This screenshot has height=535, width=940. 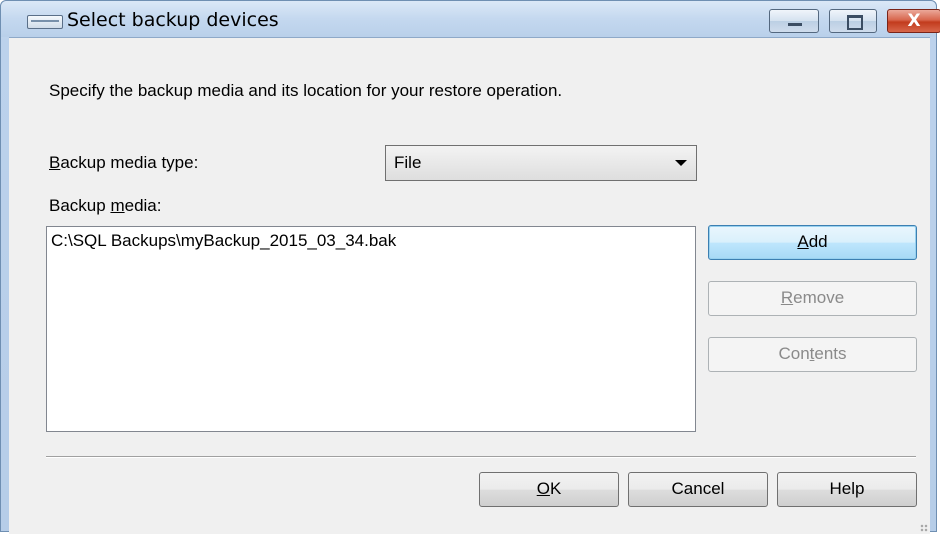 I want to click on contents-button: Contents, so click(x=812, y=354).